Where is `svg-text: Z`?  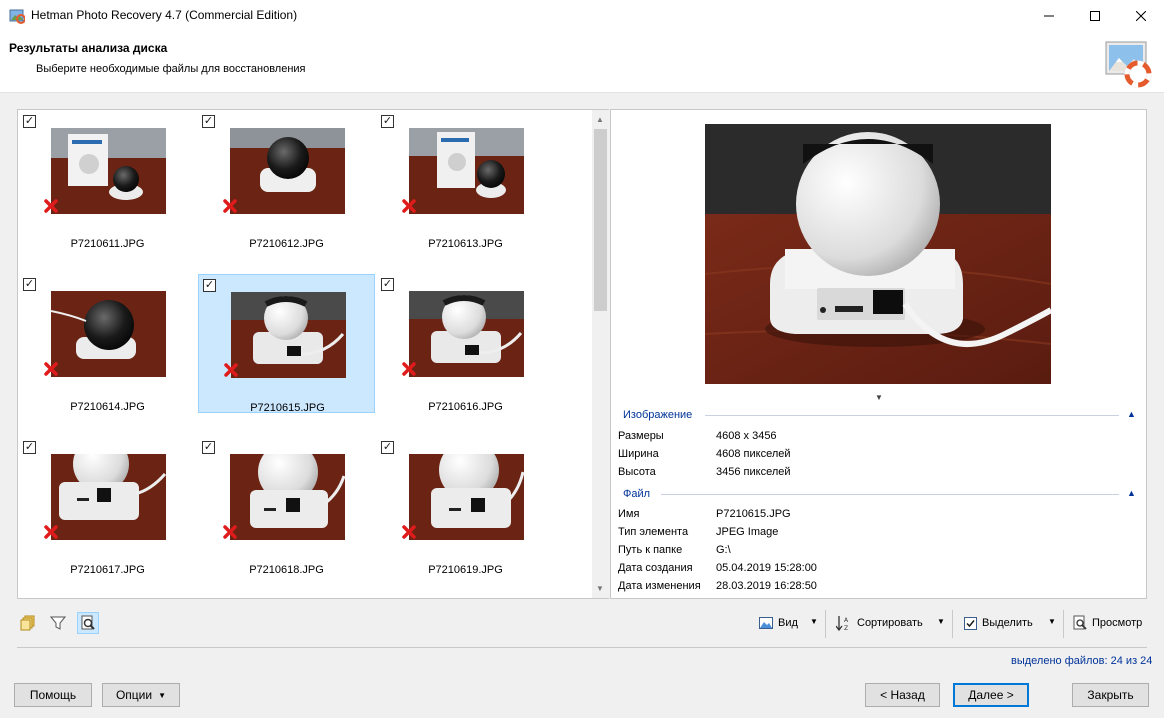 svg-text: Z is located at coordinates (846, 628).